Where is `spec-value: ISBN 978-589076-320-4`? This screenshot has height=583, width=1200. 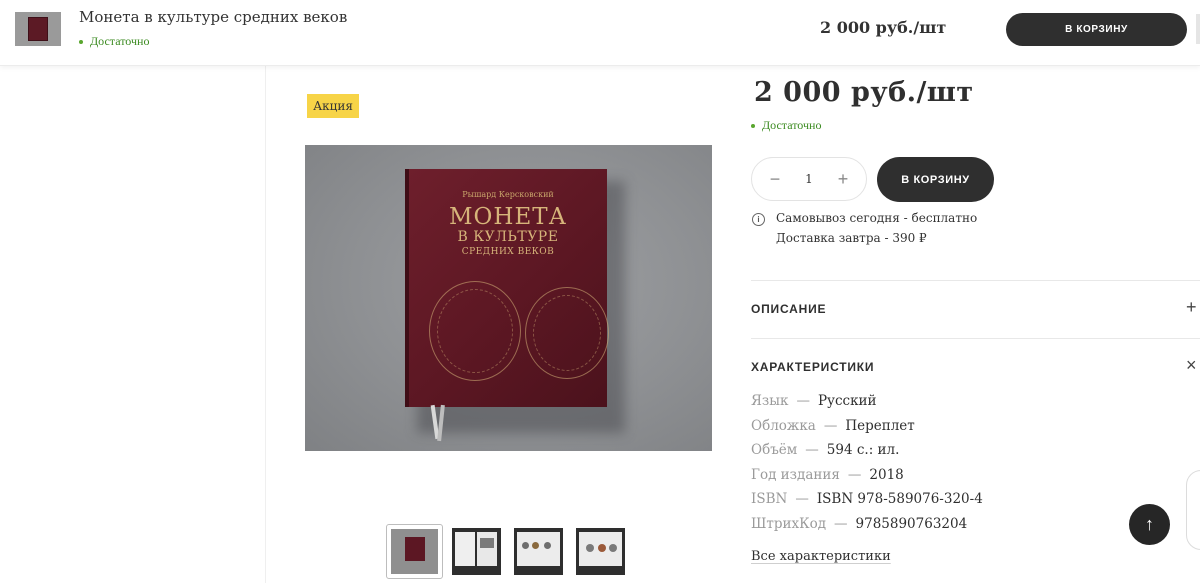
spec-value: ISBN 978-589076-320-4 is located at coordinates (899, 499).